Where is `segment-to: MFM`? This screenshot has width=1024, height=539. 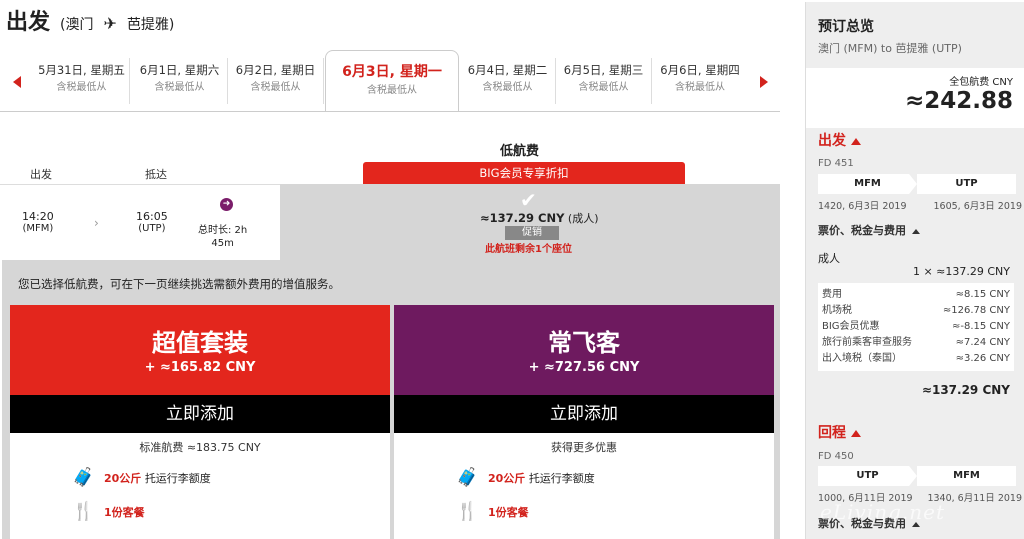 segment-to: MFM is located at coordinates (966, 476).